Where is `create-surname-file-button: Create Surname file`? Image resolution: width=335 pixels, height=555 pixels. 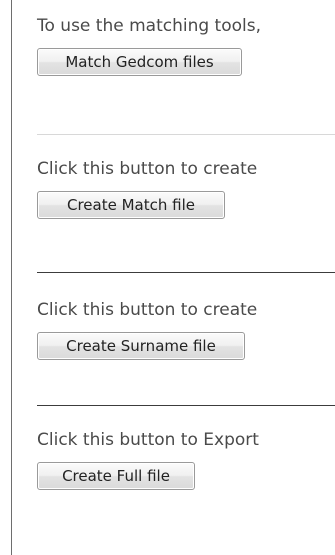
create-surname-file-button: Create Surname file is located at coordinates (141, 346).